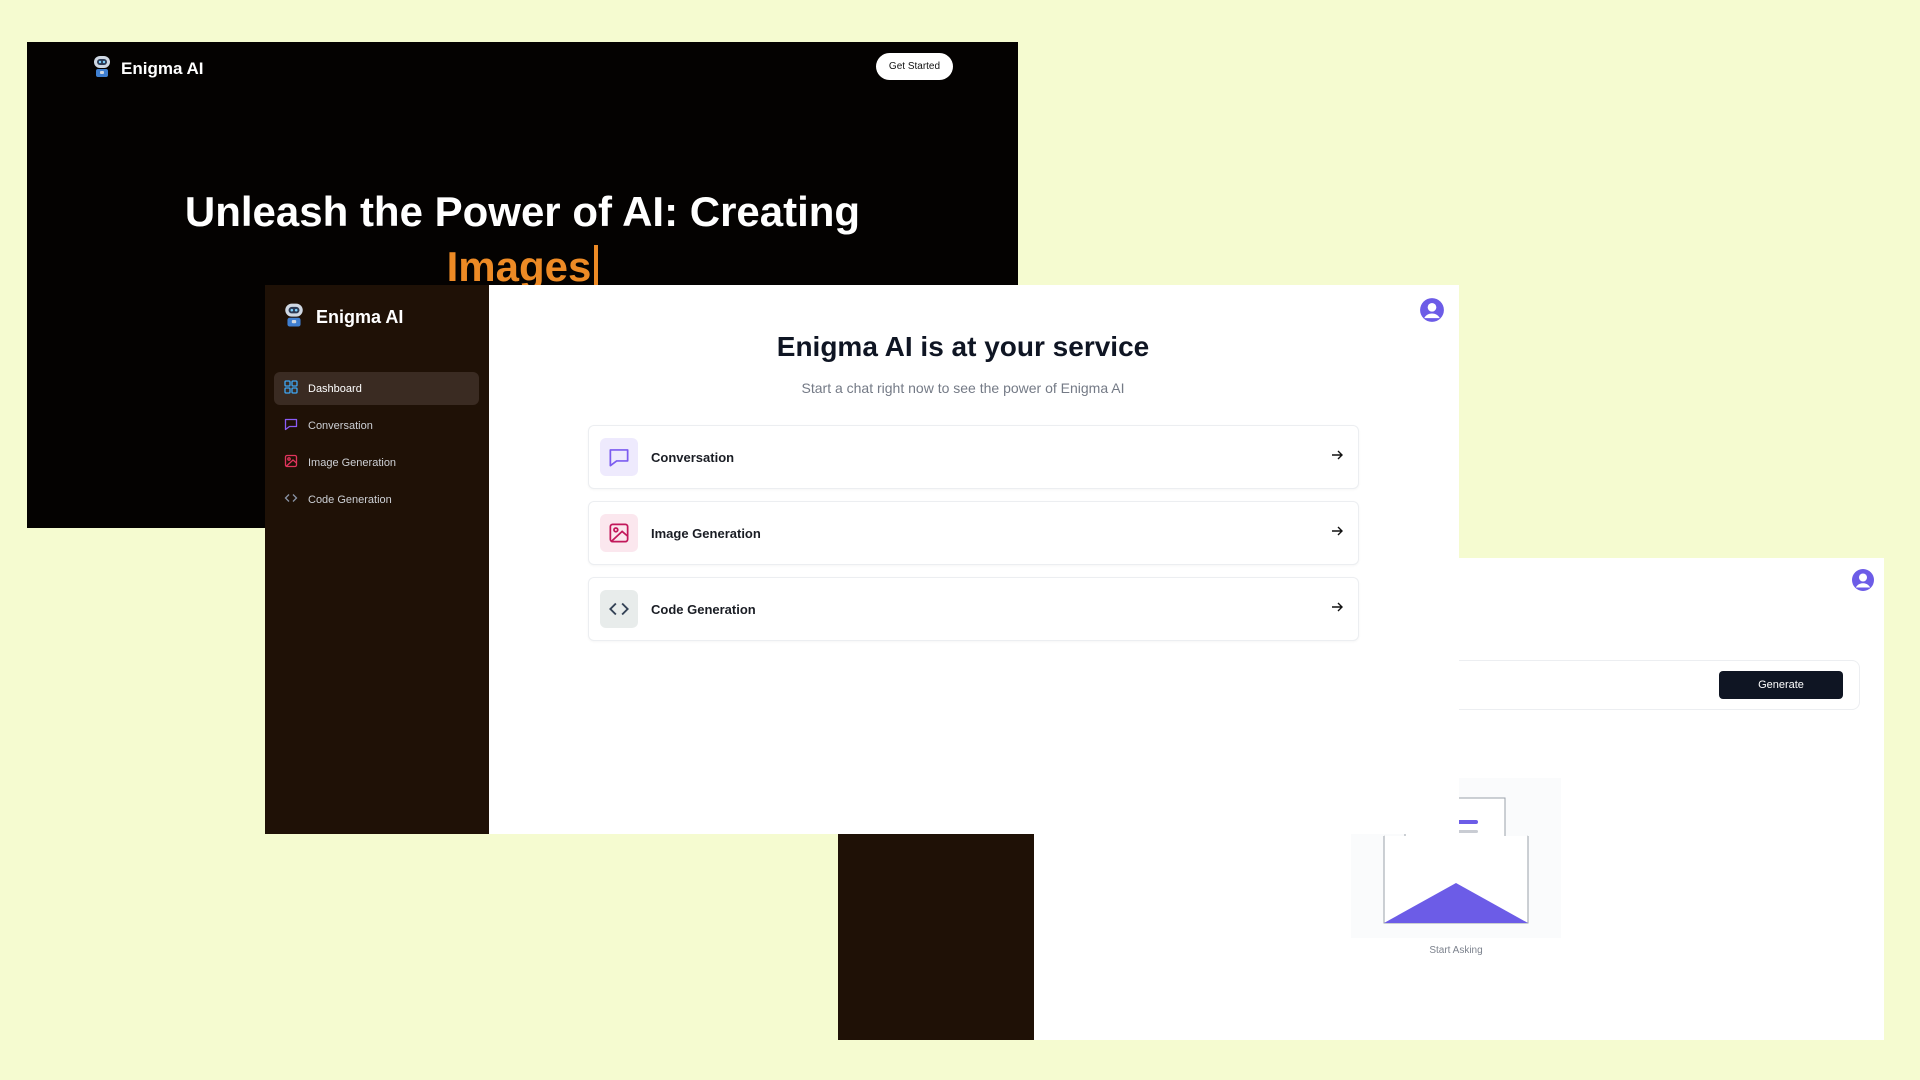 This screenshot has height=1080, width=1920. What do you see at coordinates (706, 533) in the screenshot?
I see `card-label: Image Generation` at bounding box center [706, 533].